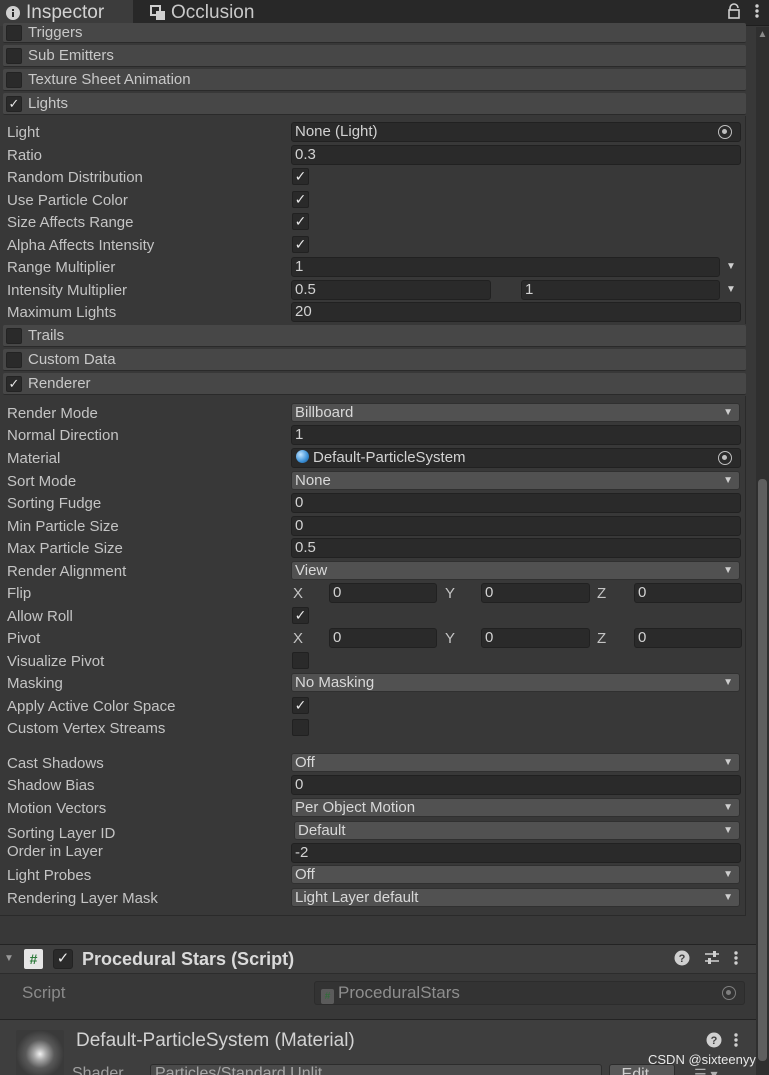 This screenshot has height=1075, width=769. Describe the element at coordinates (620, 290) in the screenshot. I see `intensity-max-field: 1` at that location.